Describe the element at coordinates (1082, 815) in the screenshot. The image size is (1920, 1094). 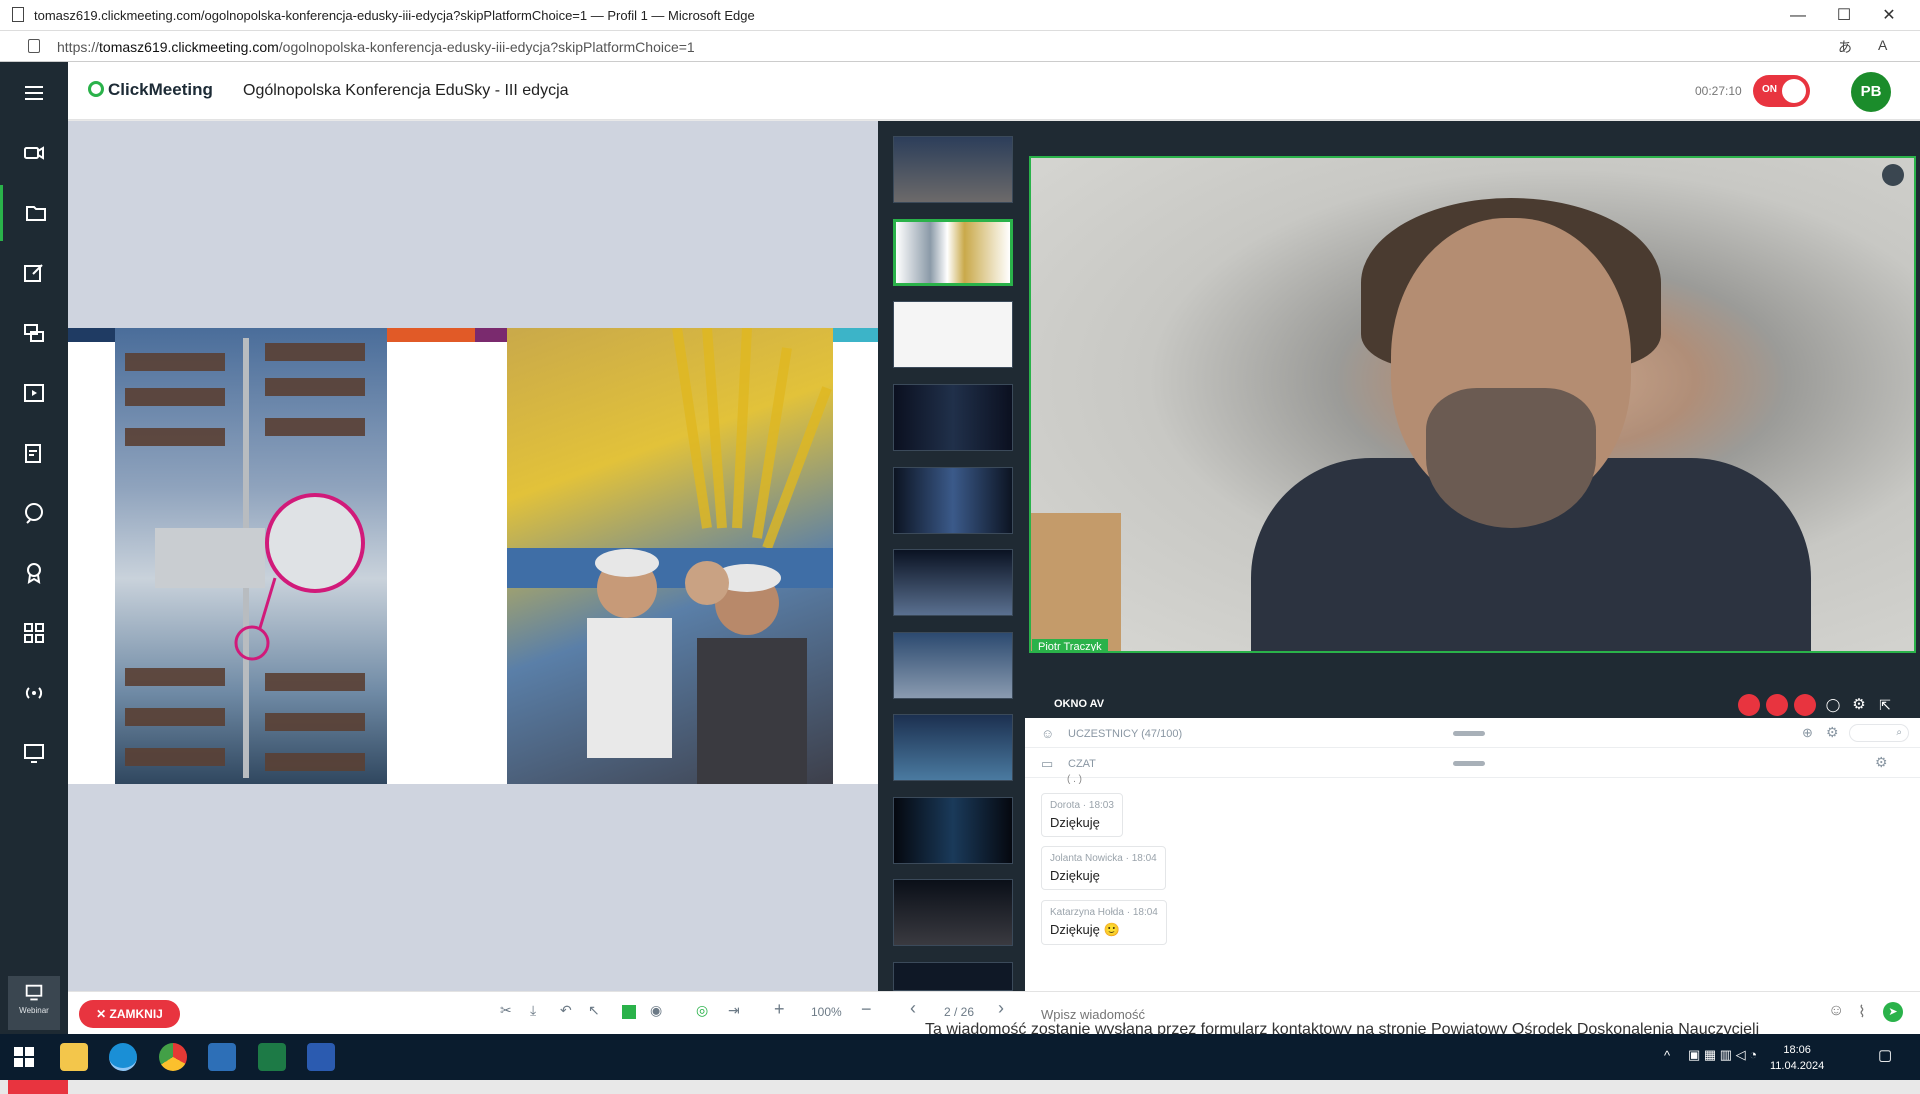
I see `chat-message: Dorota · 18:03 Dziękuję` at that location.